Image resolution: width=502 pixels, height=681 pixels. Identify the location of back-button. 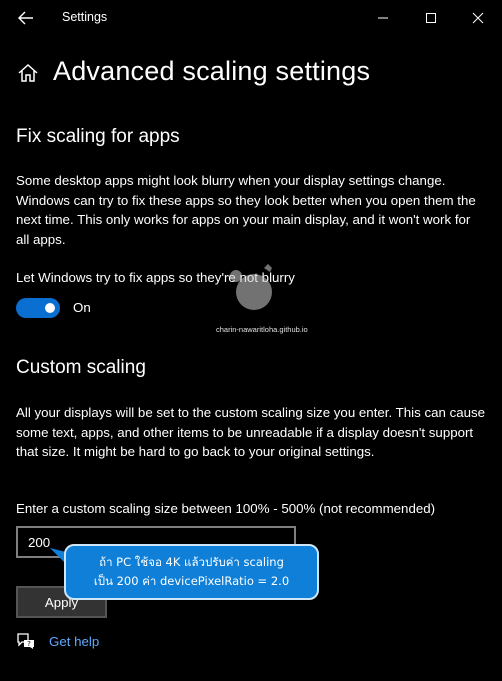
(26, 18).